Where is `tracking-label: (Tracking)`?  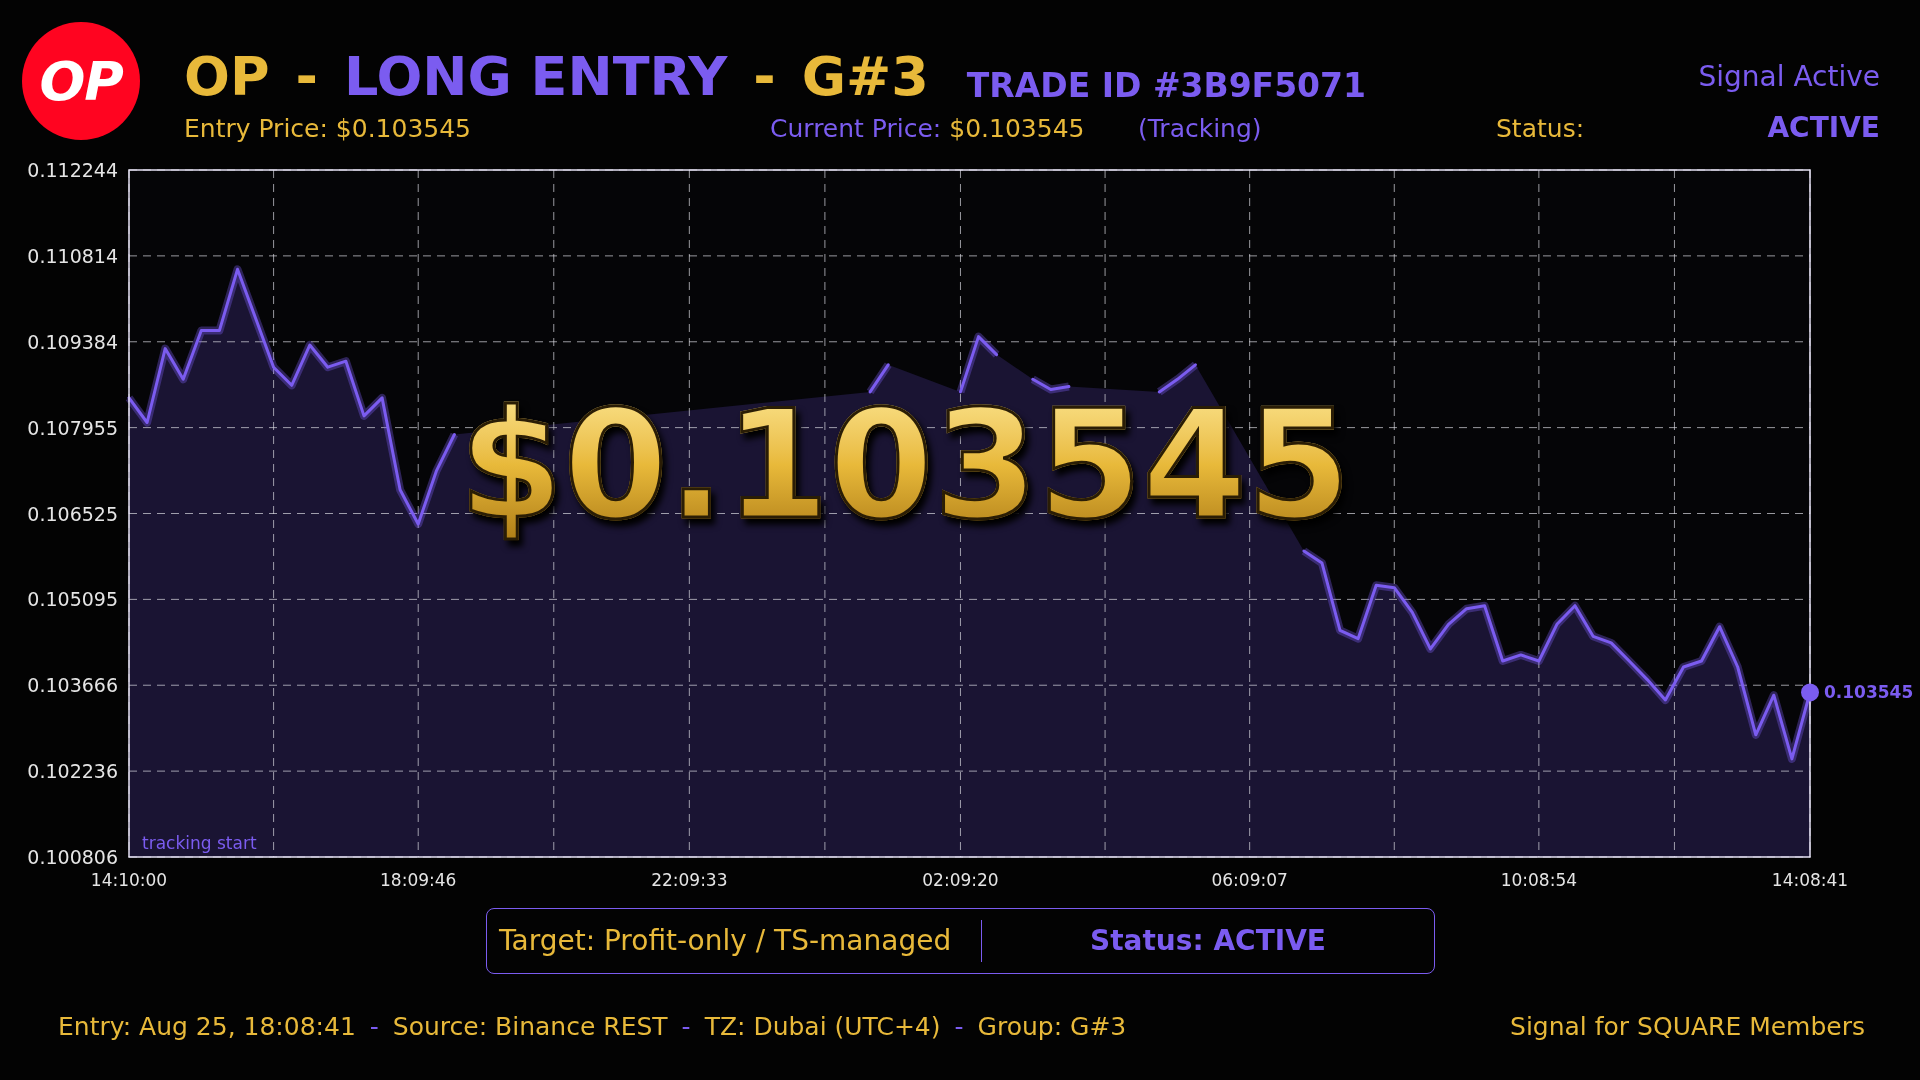 tracking-label: (Tracking) is located at coordinates (1200, 128).